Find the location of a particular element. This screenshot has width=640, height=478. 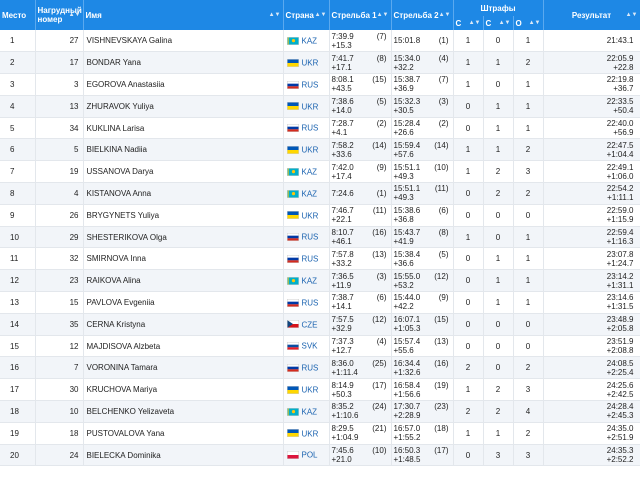

shoot2-rank: (19) is located at coordinates (441, 385).